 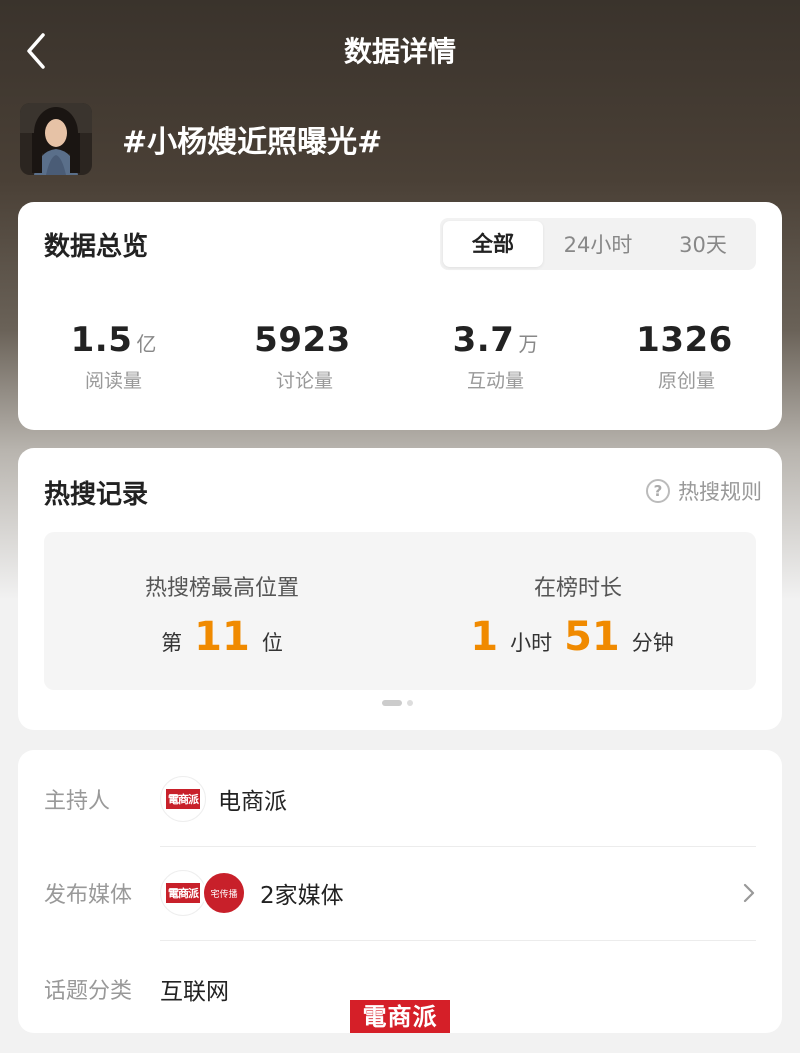 I want to click on host-name: 电商派, so click(x=252, y=799).